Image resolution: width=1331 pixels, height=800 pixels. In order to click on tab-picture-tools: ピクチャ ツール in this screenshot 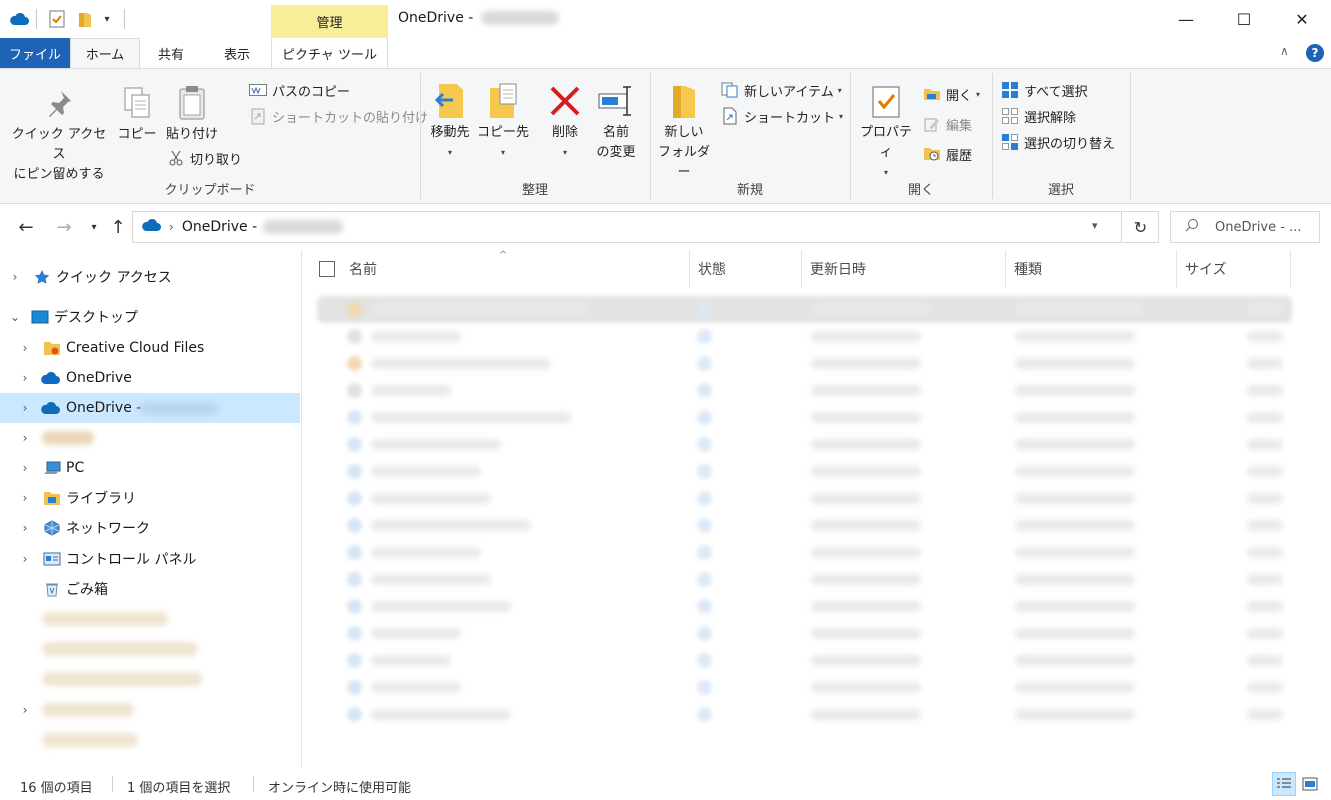, I will do `click(329, 53)`.